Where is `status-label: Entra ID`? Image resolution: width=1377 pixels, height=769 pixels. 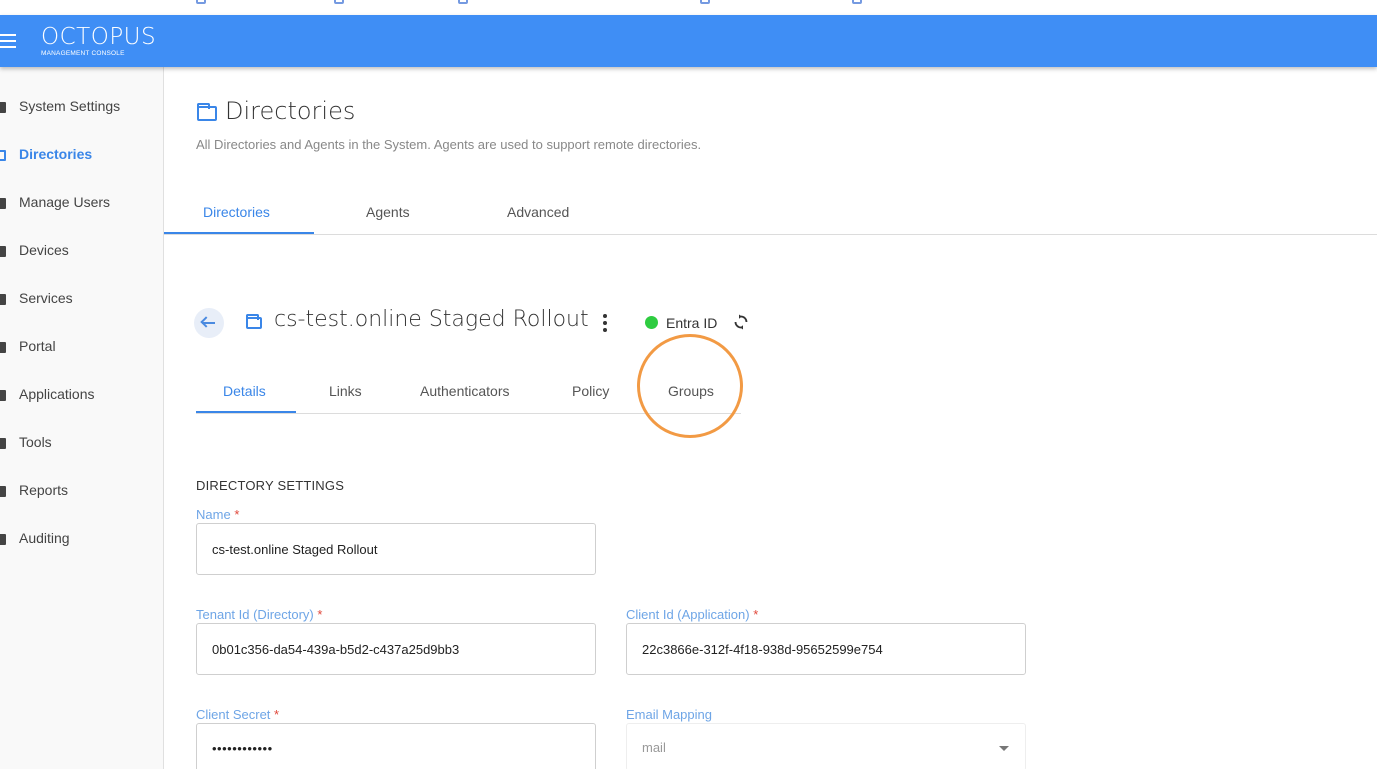 status-label: Entra ID is located at coordinates (692, 323).